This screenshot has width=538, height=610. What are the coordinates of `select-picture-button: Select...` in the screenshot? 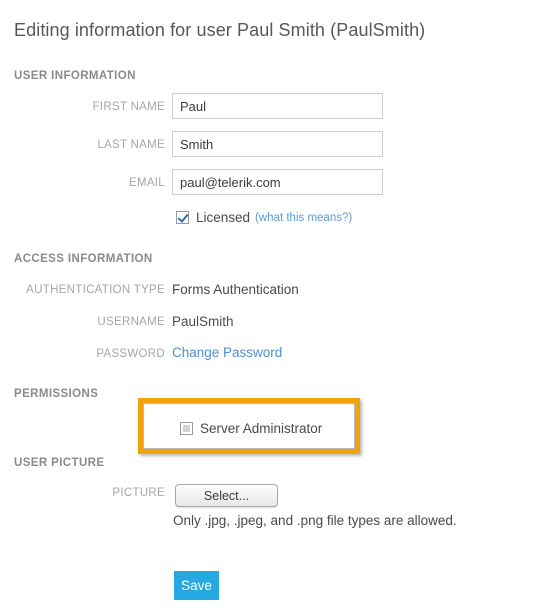 It's located at (226, 495).